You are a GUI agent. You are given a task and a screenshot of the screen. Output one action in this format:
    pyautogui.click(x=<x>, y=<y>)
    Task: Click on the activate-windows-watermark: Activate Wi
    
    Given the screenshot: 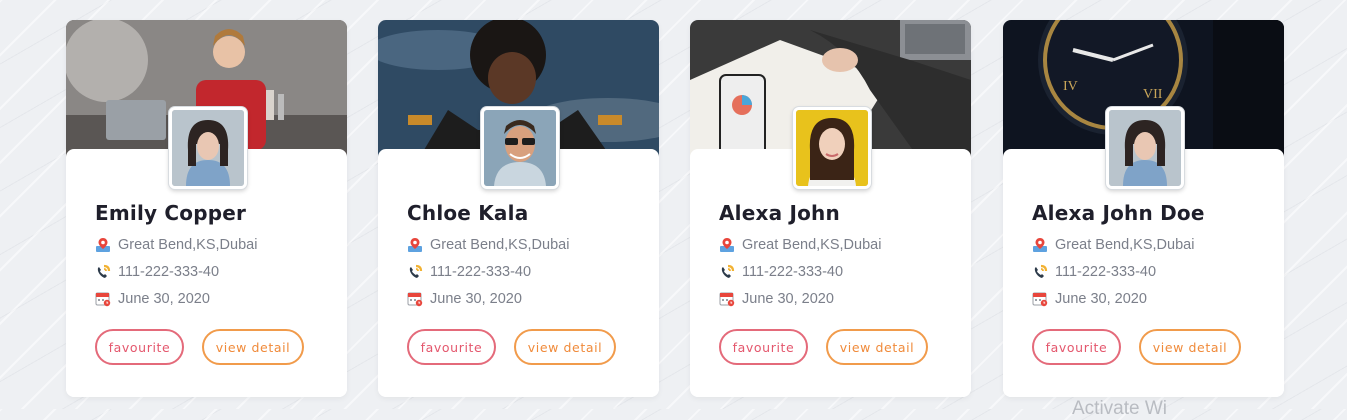 What is the action you would take?
    pyautogui.click(x=1120, y=408)
    